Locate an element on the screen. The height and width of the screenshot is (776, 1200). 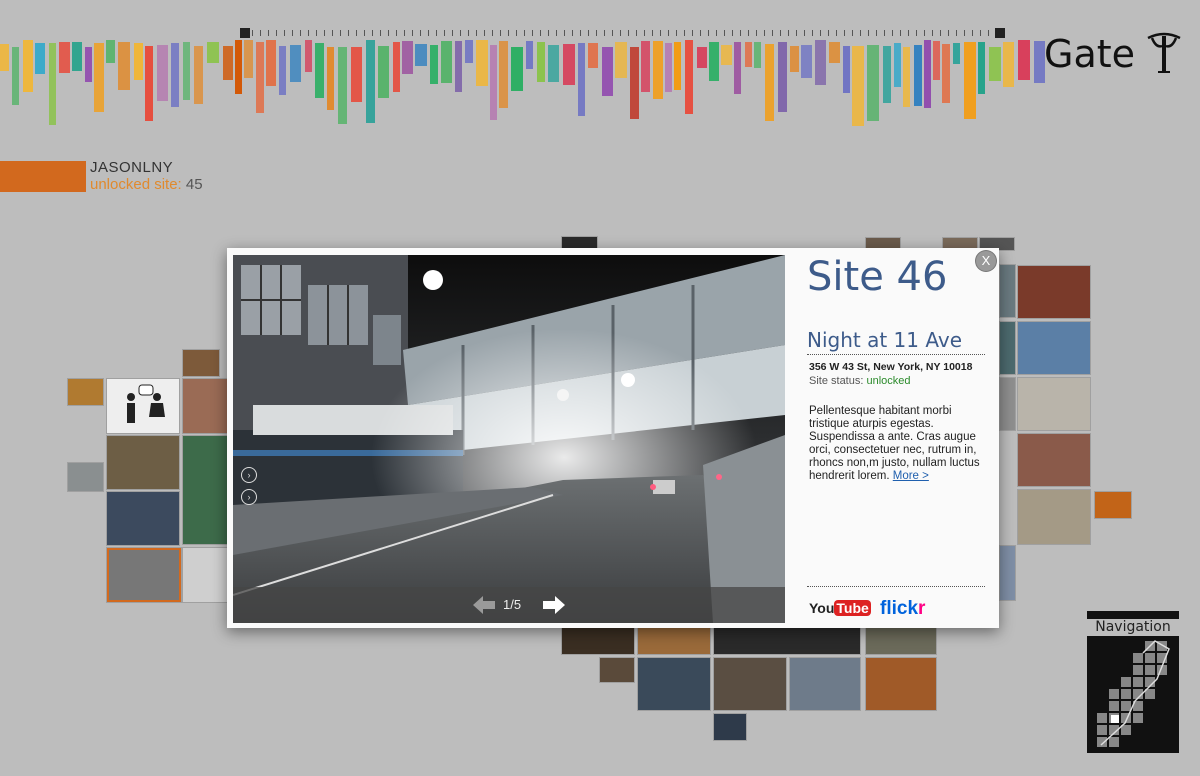
info-divider-bottom is located at coordinates (896, 586).